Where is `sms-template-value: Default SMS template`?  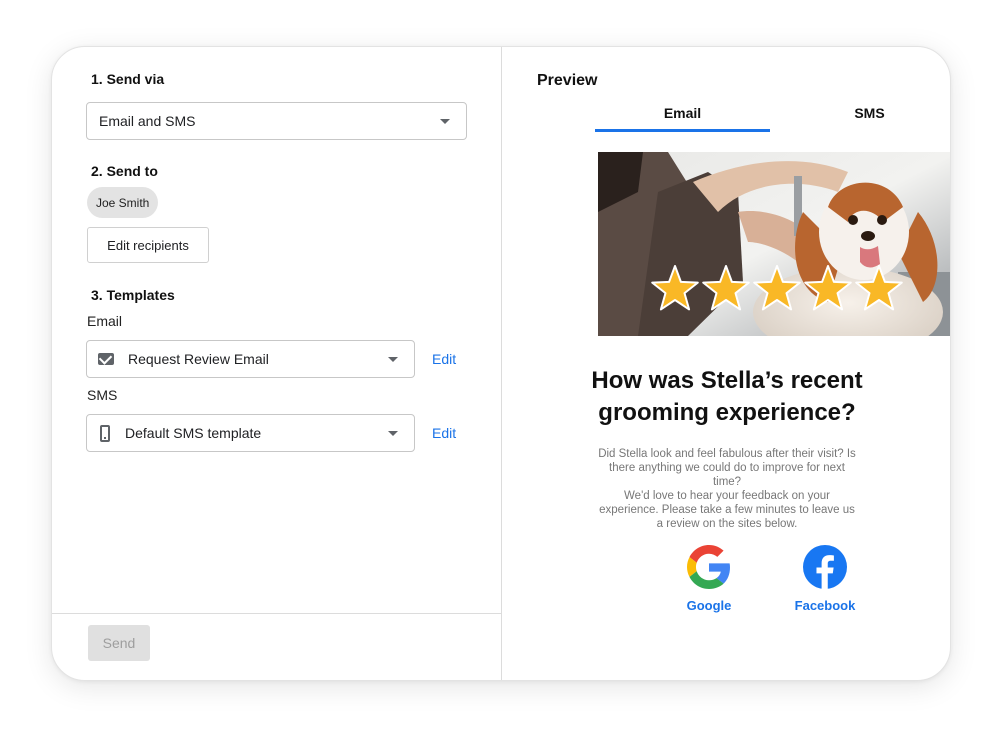
sms-template-value: Default SMS template is located at coordinates (193, 433).